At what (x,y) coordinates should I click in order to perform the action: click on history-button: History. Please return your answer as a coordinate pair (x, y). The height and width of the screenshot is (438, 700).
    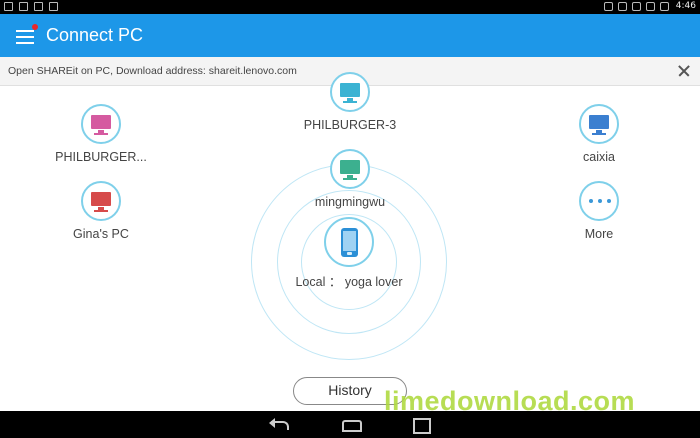
    Looking at the image, I should click on (350, 391).